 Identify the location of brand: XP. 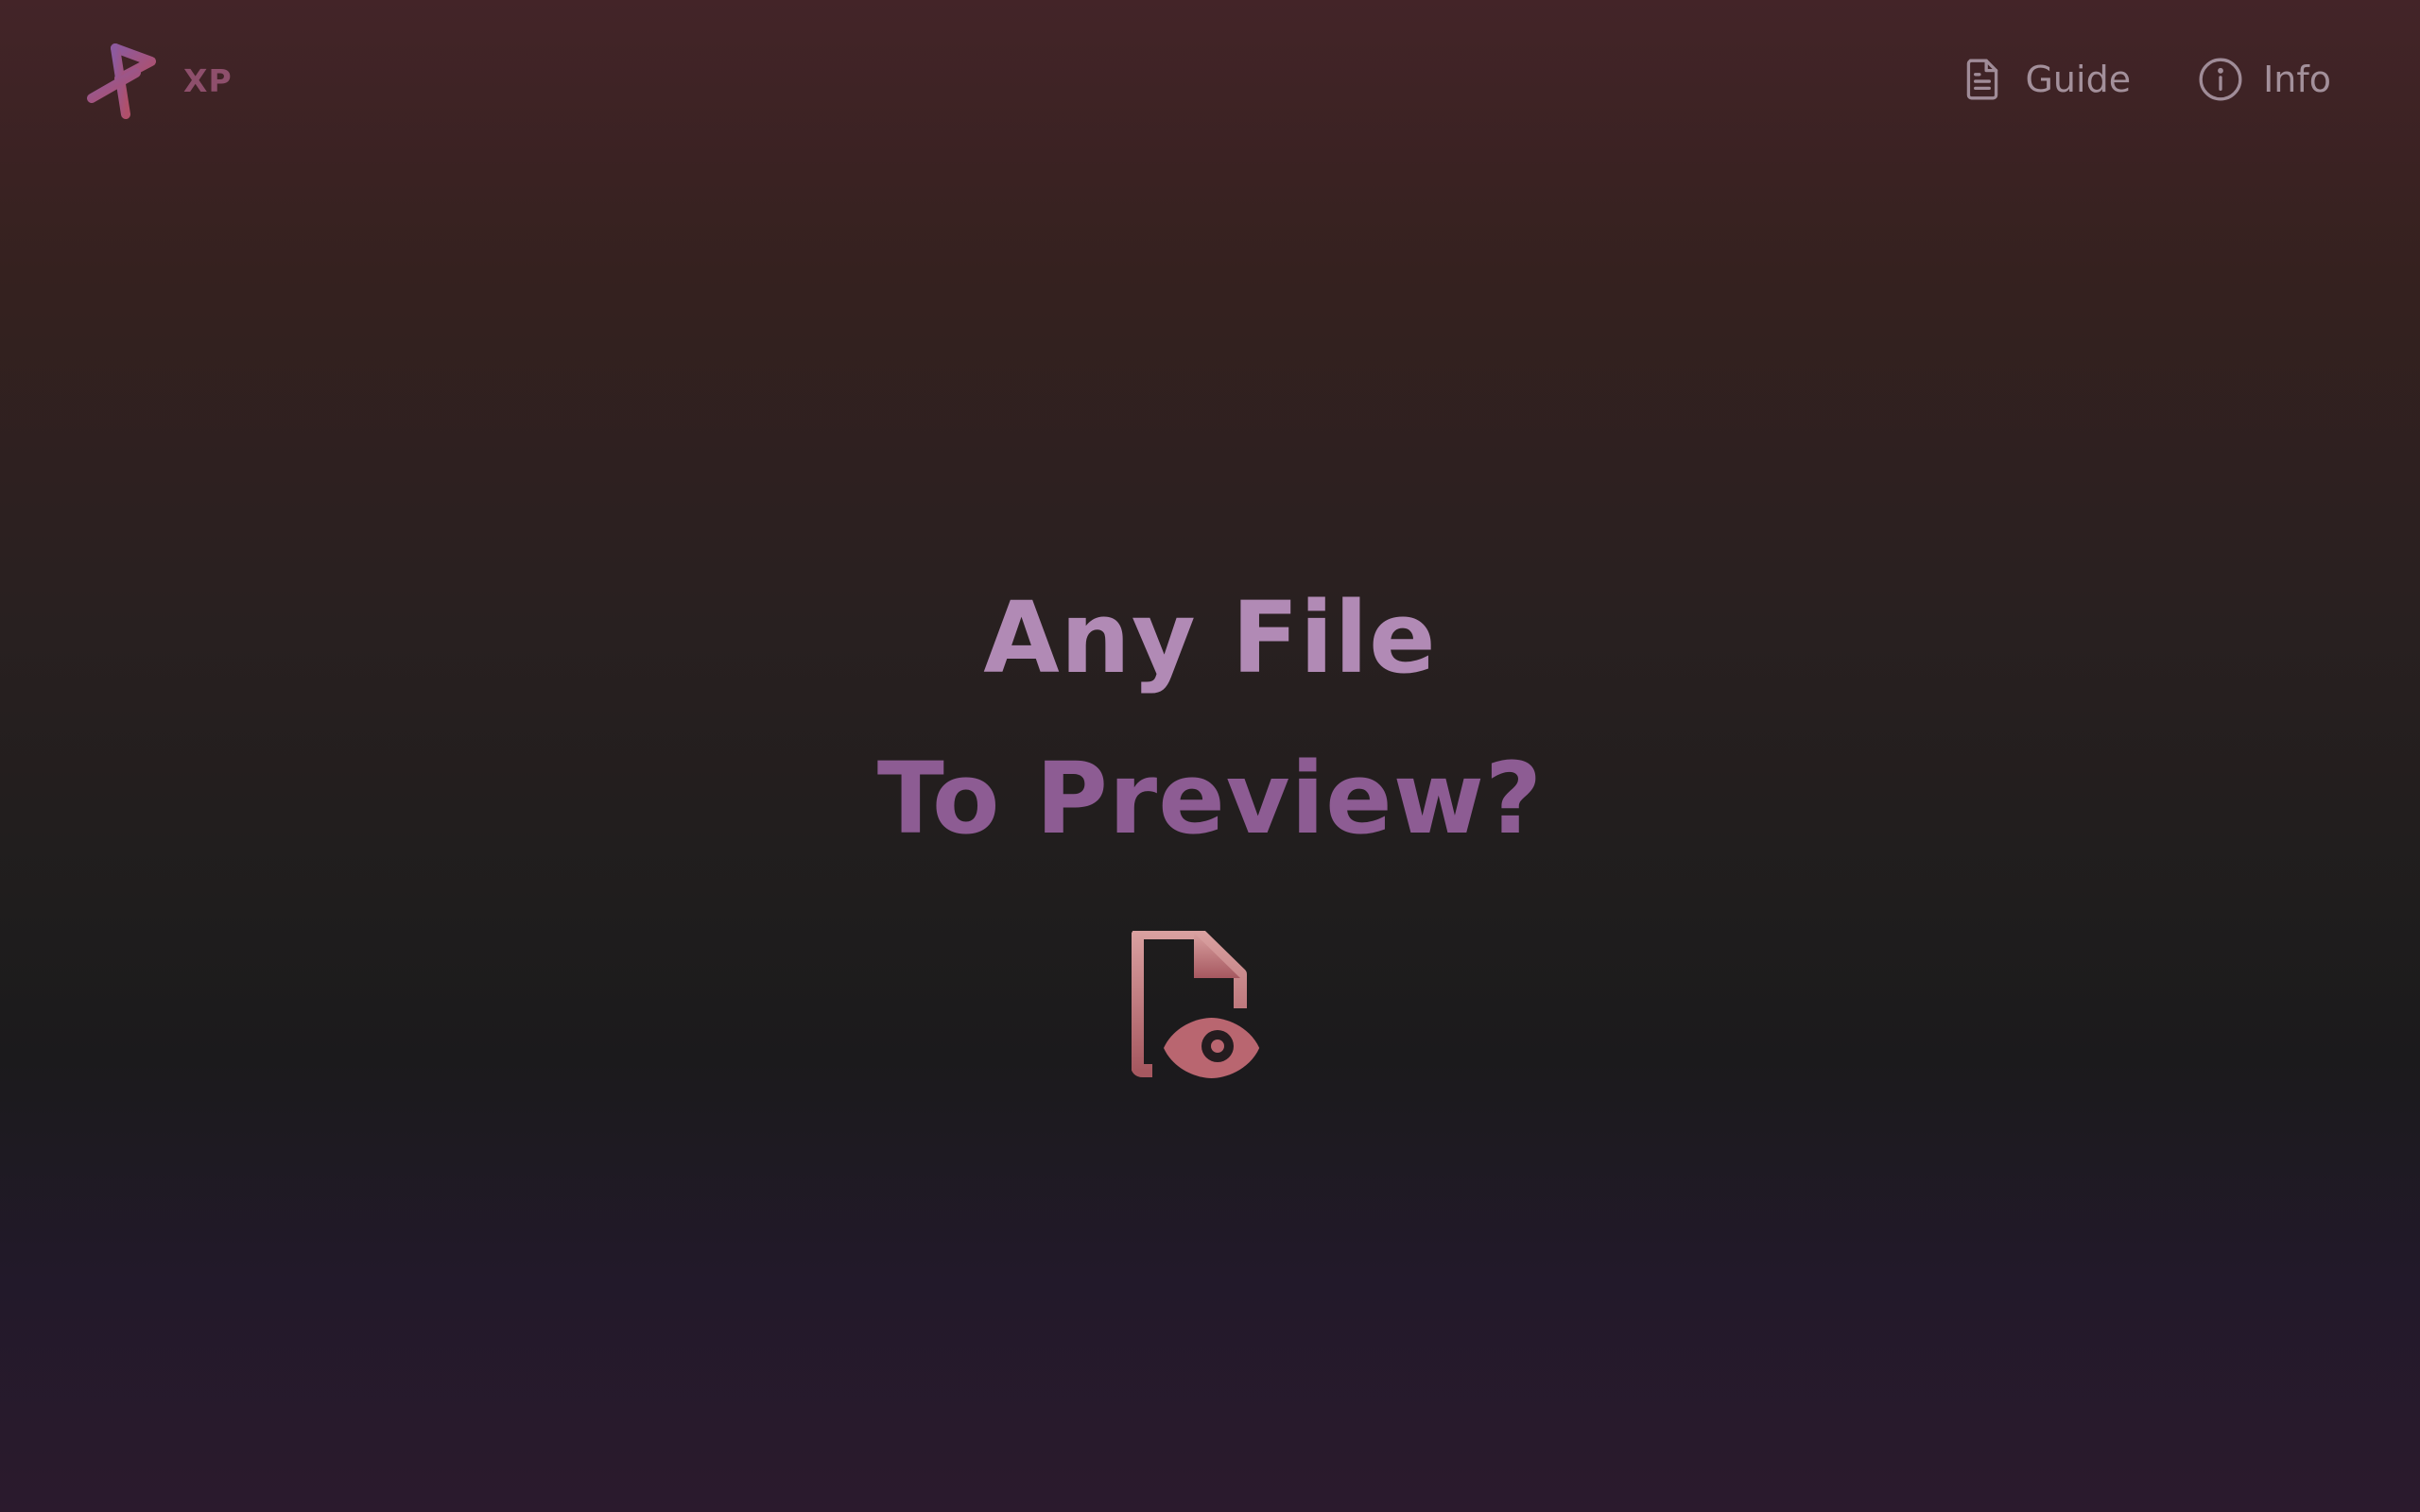
(158, 80).